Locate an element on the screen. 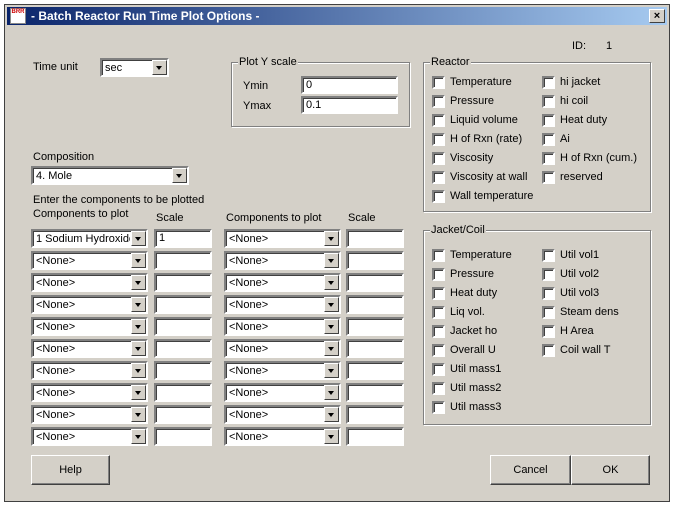  ymax-field: 0.1 is located at coordinates (349, 105).